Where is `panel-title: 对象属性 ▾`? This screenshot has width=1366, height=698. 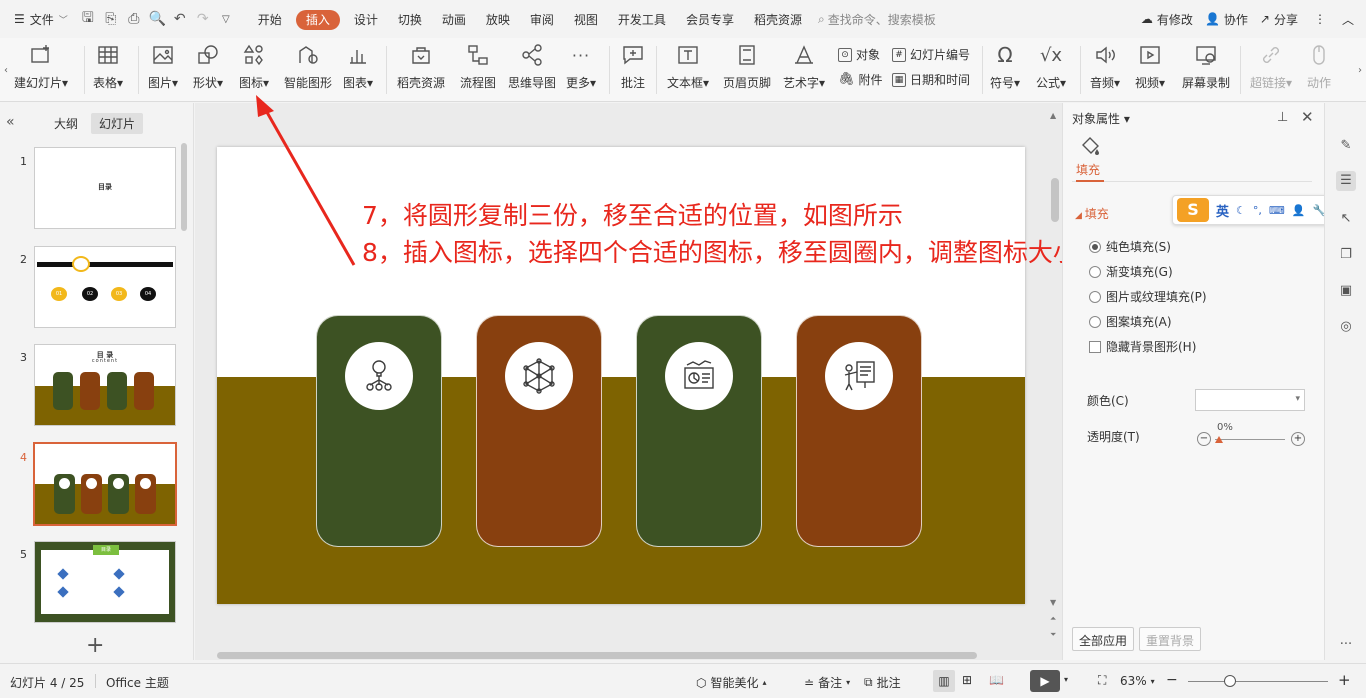
panel-title: 对象属性 ▾ is located at coordinates (1101, 118).